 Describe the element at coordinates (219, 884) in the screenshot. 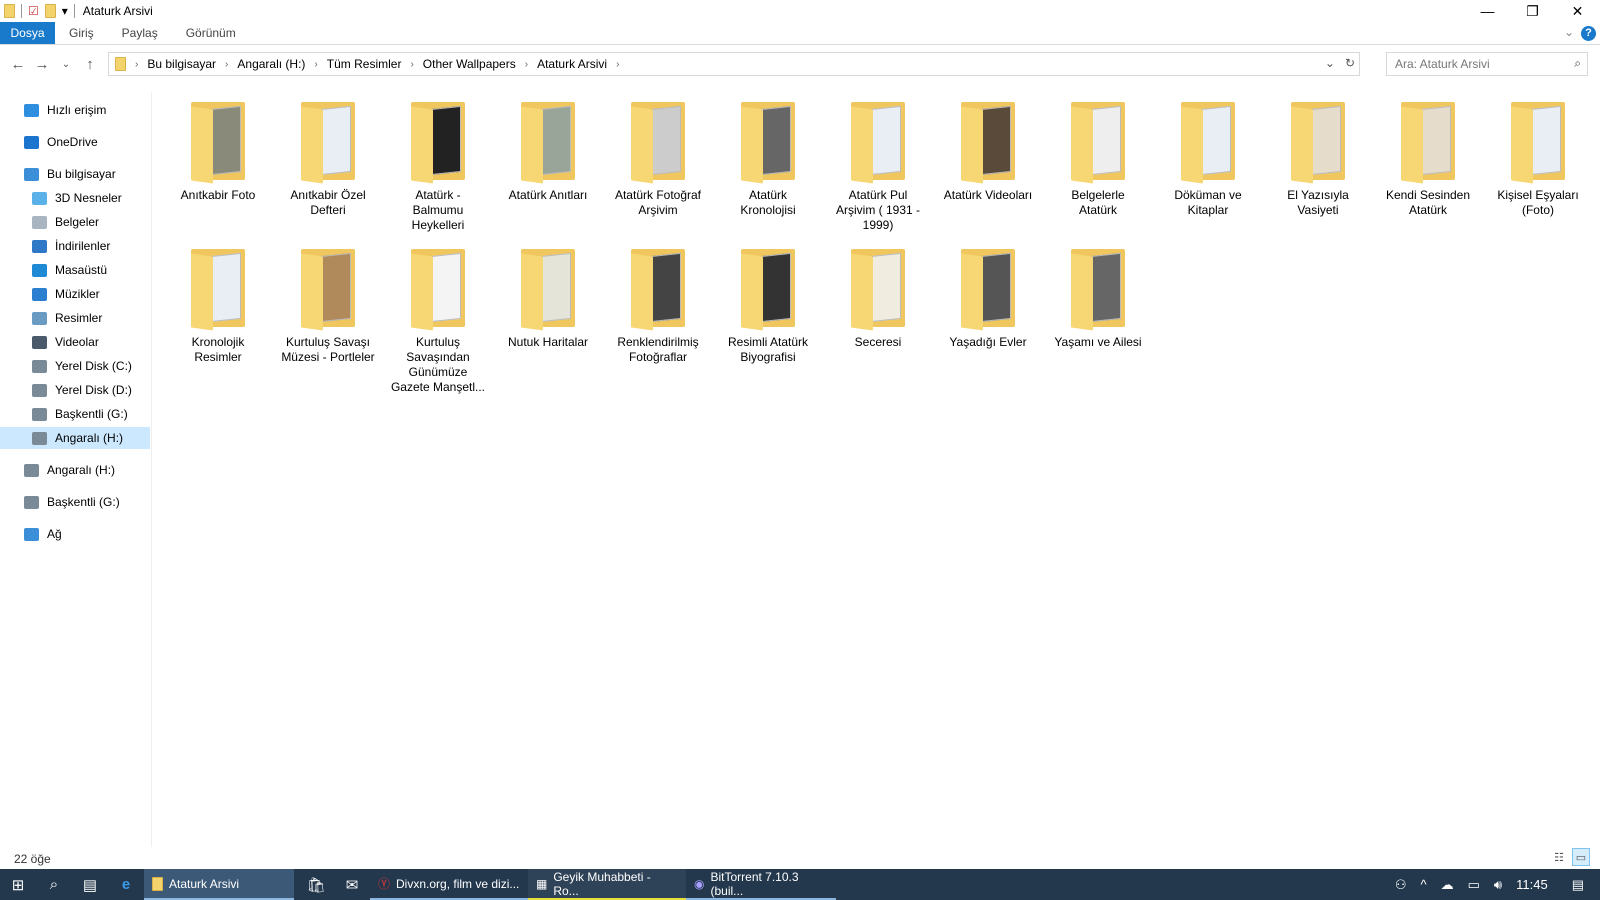

I see `taskbar-app-explorer: Ataturk Arsivi` at that location.